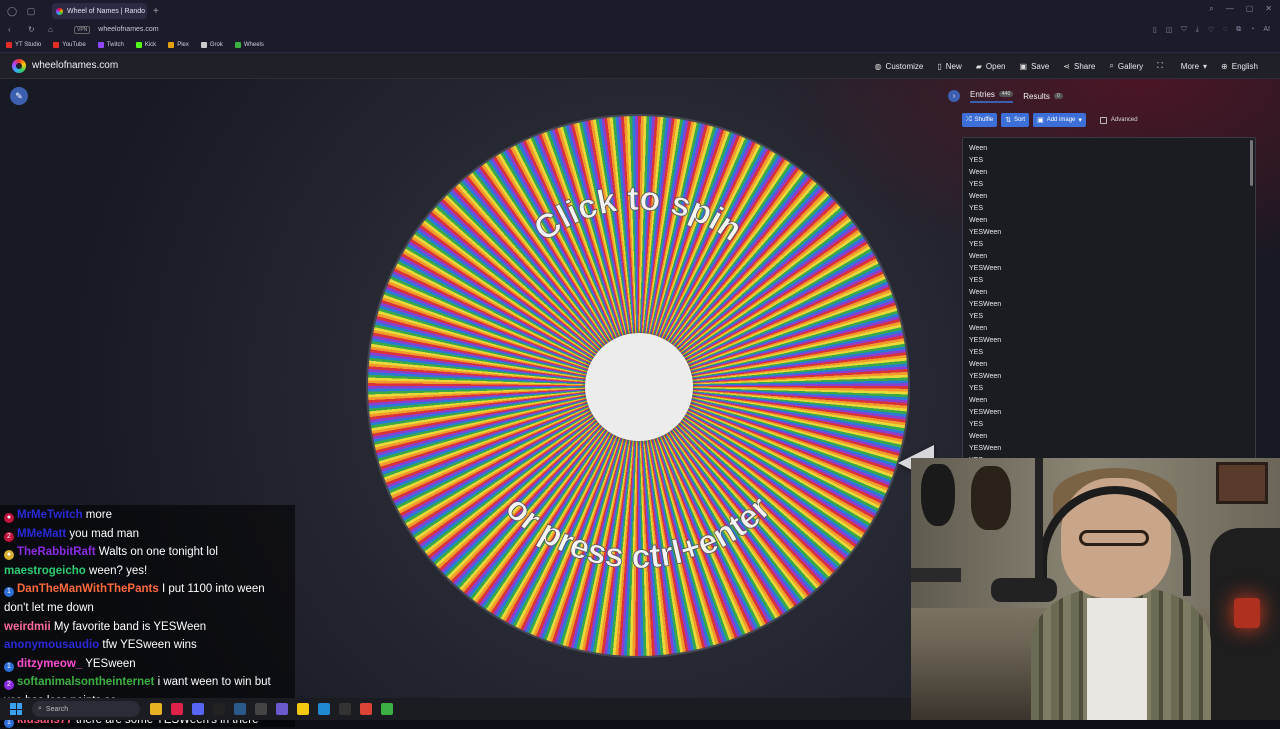  I want to click on new-file-icon: ▯, so click(939, 66).